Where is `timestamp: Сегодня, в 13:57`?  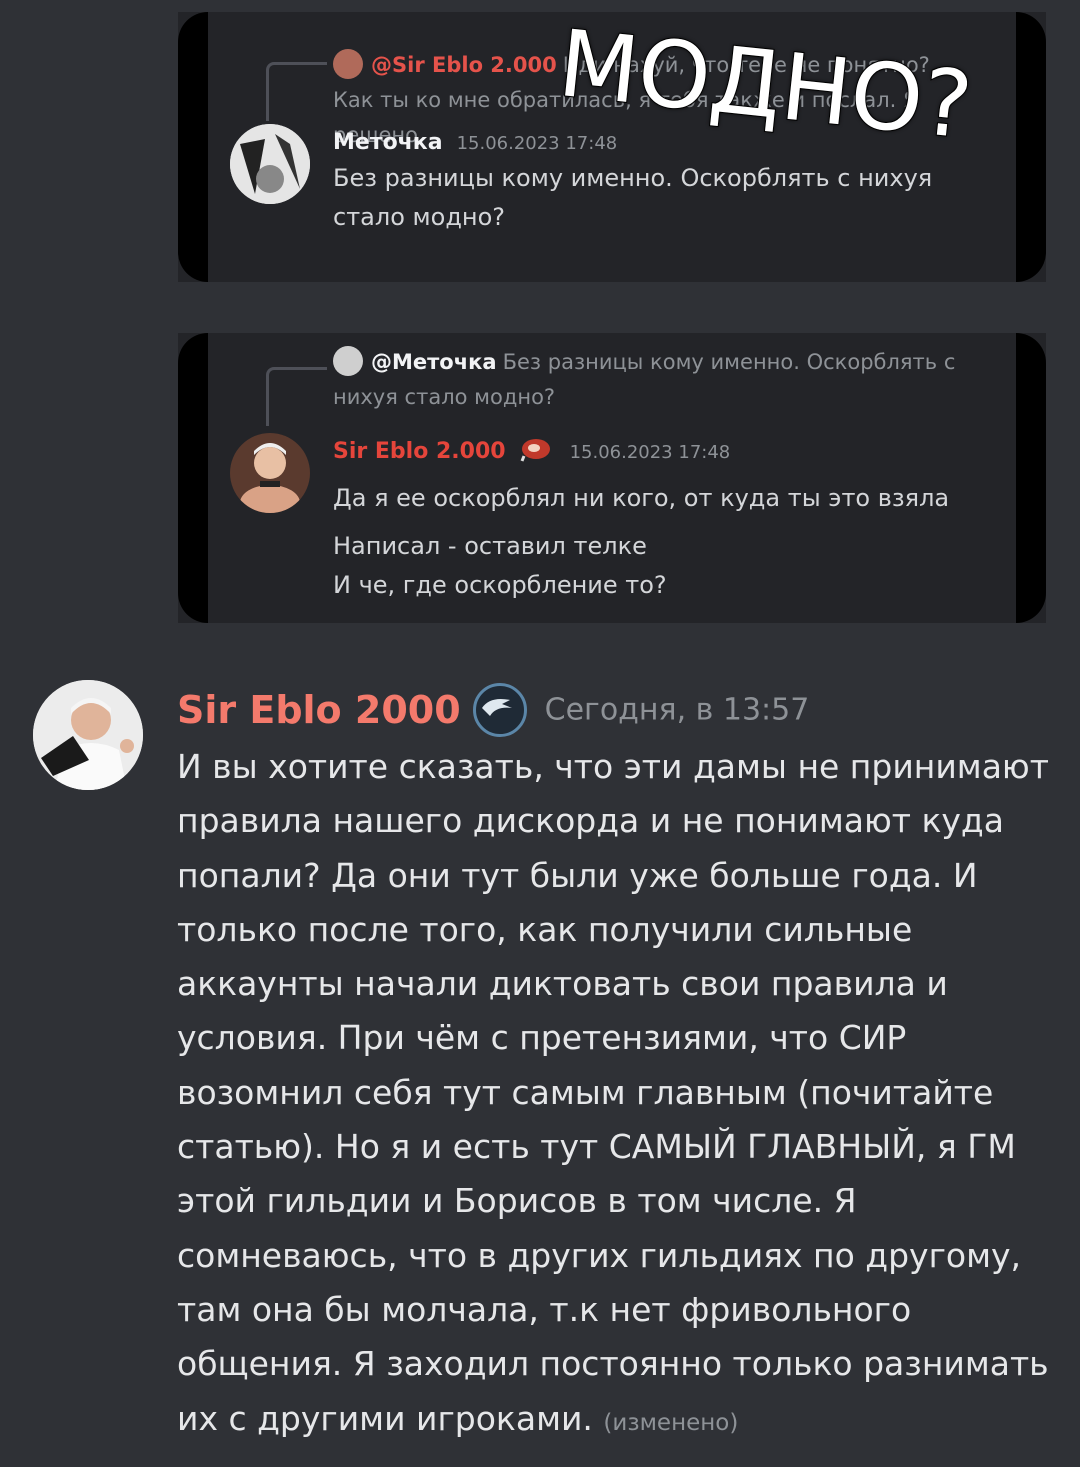 timestamp: Сегодня, в 13:57 is located at coordinates (677, 710).